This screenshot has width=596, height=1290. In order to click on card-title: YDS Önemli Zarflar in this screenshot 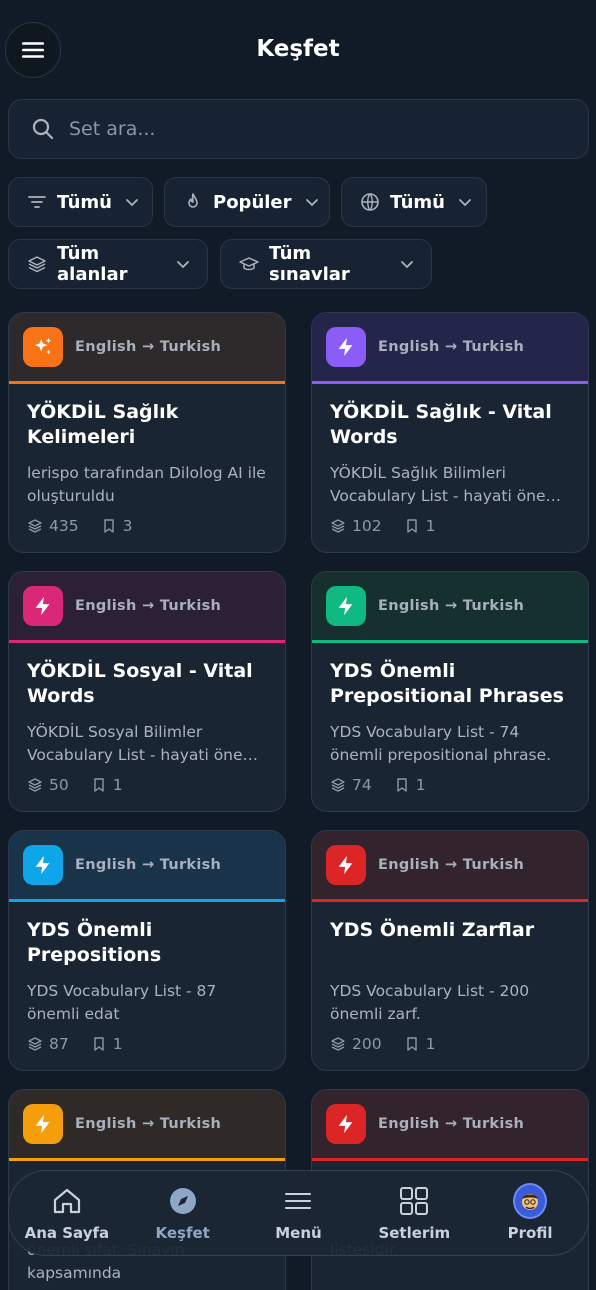, I will do `click(432, 930)`.